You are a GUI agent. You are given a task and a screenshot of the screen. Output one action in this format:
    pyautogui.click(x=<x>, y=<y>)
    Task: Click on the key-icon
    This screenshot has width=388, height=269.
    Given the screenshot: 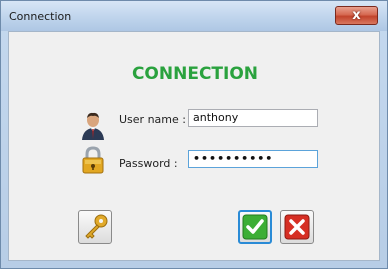 What is the action you would take?
    pyautogui.click(x=96, y=226)
    